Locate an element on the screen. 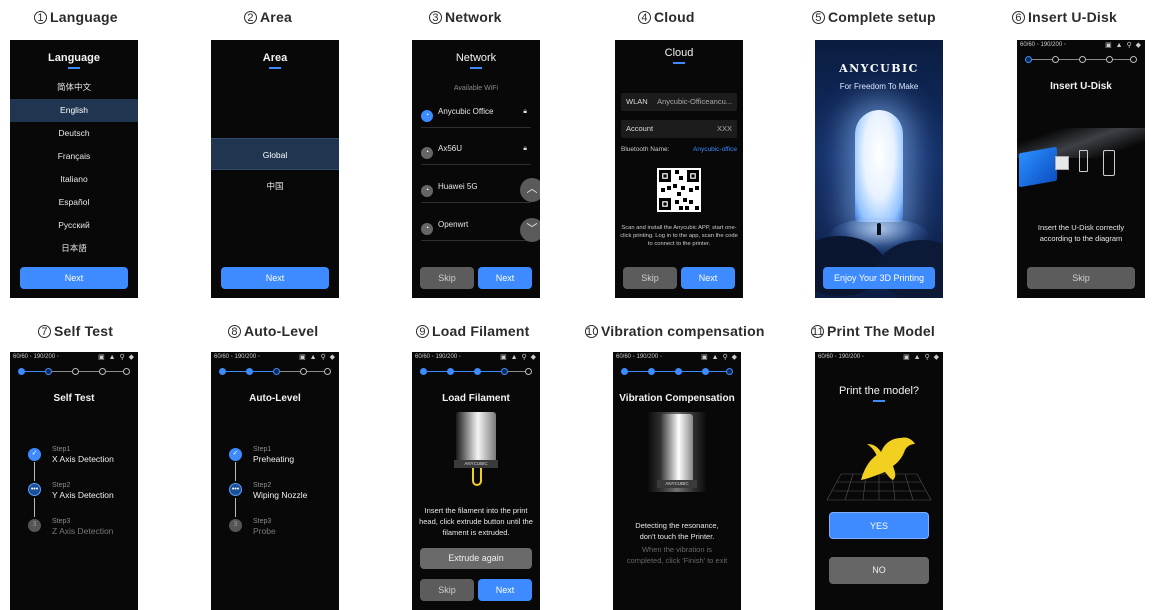 Image resolution: width=1153 pixels, height=610 pixels. step-label-print-model: 11 Print The Model is located at coordinates (873, 331).